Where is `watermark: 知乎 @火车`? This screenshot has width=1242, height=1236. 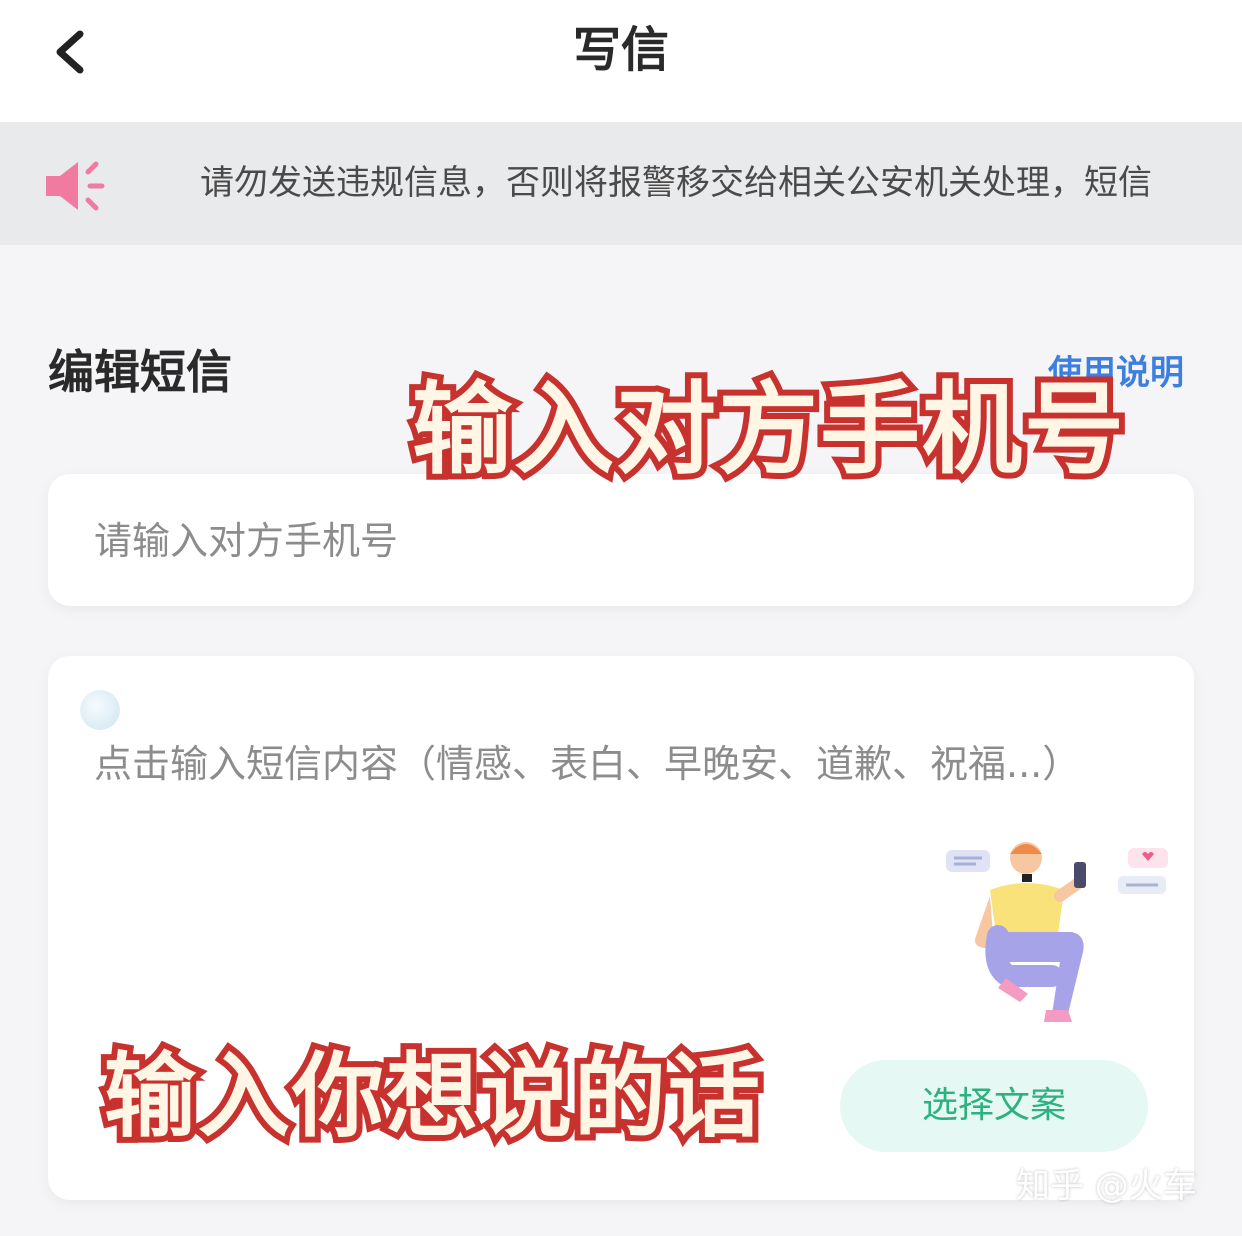 watermark: 知乎 @火车 is located at coordinates (1106, 1186).